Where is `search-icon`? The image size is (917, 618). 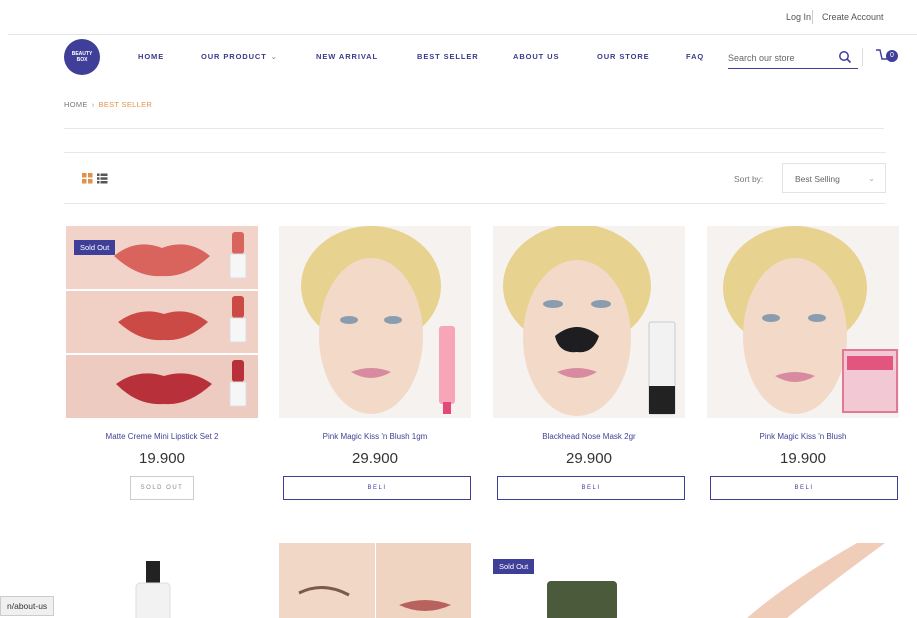 search-icon is located at coordinates (845, 57).